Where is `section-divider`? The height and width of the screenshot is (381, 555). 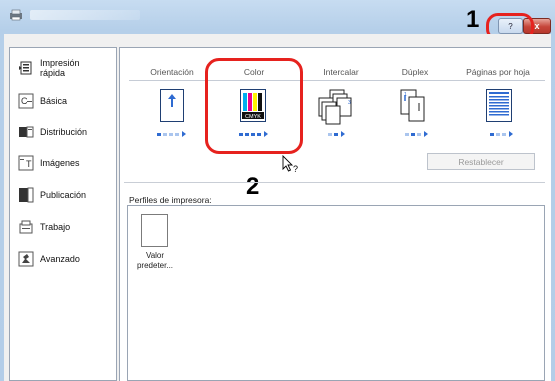
section-divider is located at coordinates (334, 182).